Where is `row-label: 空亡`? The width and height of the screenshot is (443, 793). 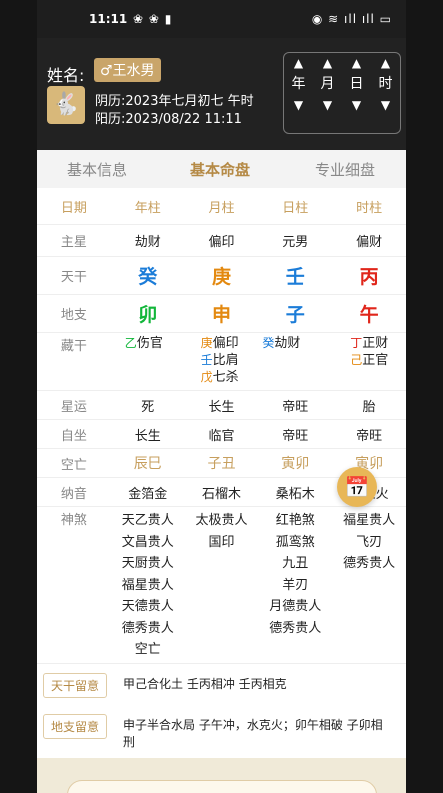
row-label: 空亡 is located at coordinates (74, 463).